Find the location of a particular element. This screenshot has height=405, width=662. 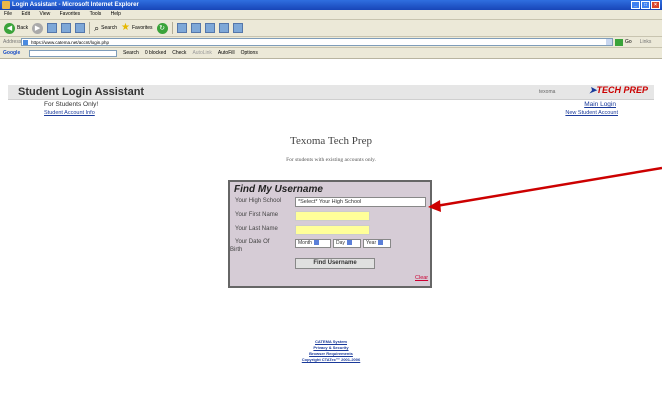

privacy-security-link: Privacy & Security is located at coordinates (331, 347).